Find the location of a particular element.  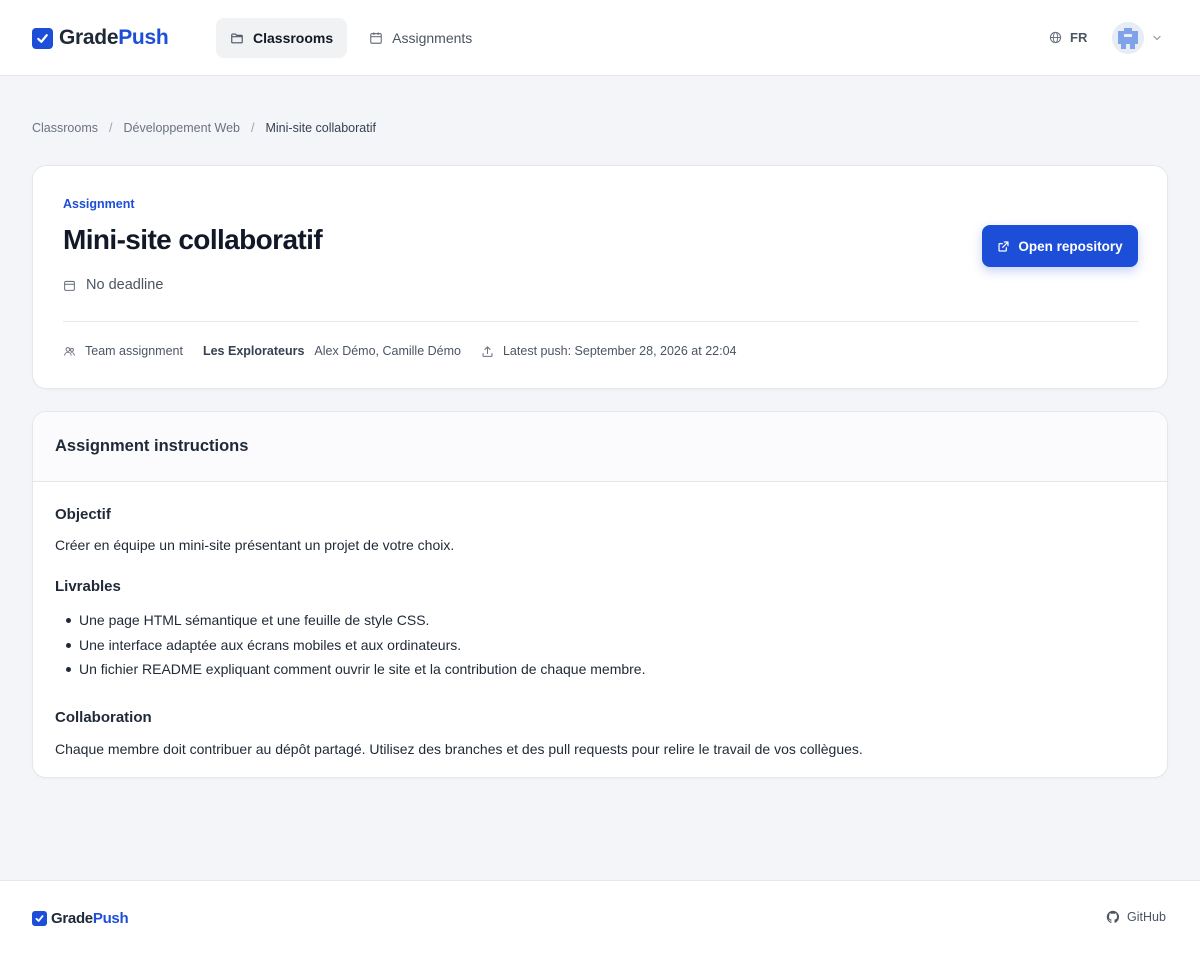

breadcrumb-current: Mini-site collaboratif is located at coordinates (320, 128).